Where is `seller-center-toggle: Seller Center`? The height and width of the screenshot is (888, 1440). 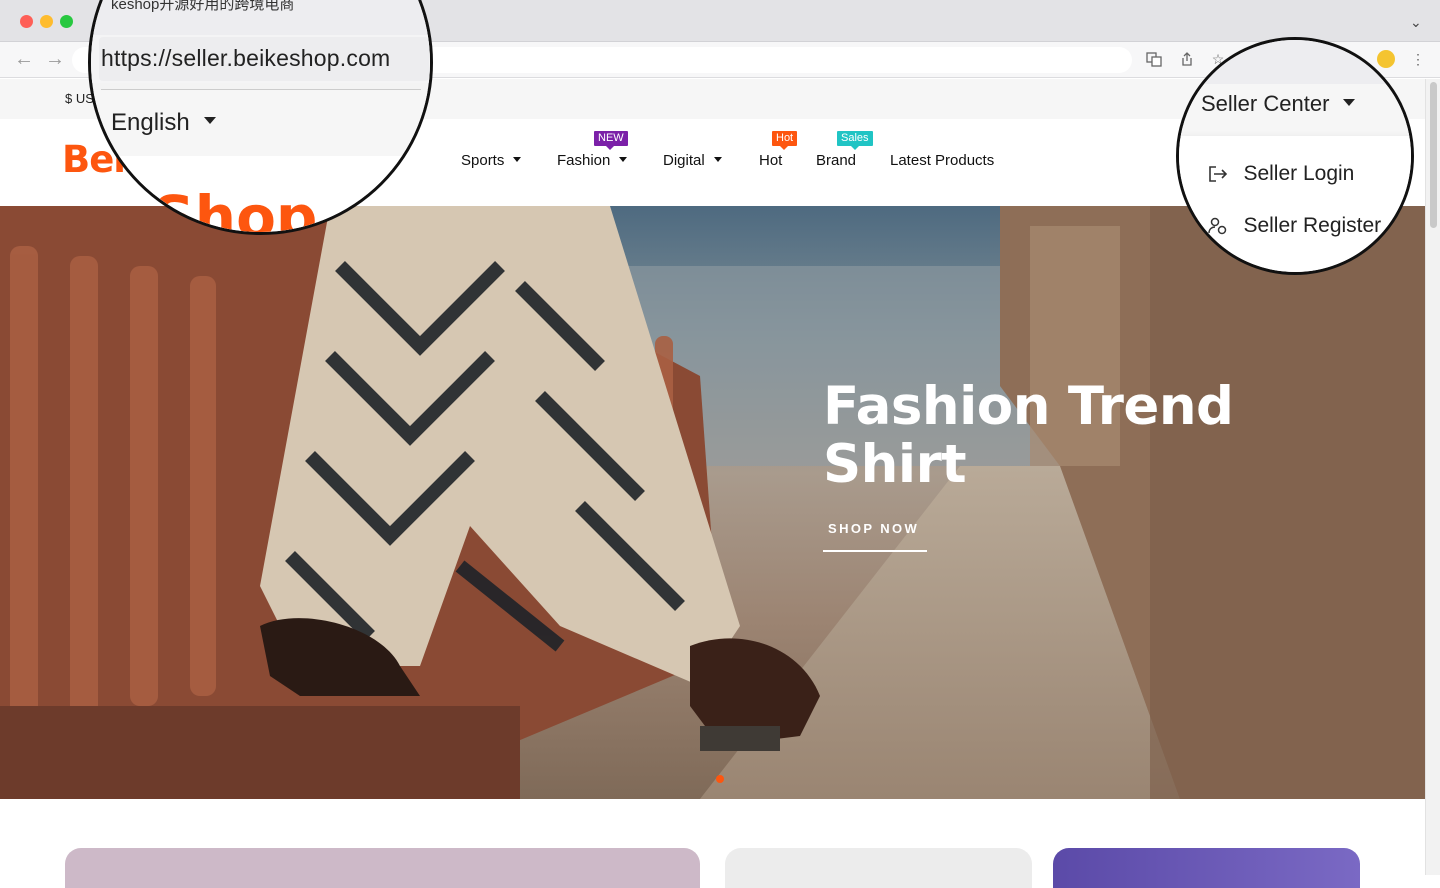 seller-center-toggle: Seller Center is located at coordinates (1278, 104).